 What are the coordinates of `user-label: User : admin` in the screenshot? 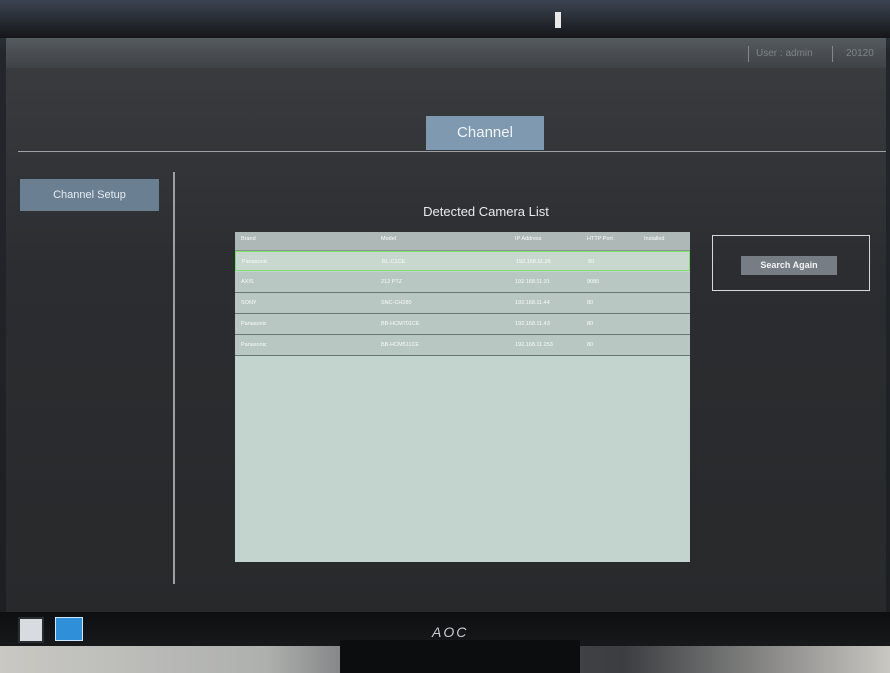 It's located at (784, 53).